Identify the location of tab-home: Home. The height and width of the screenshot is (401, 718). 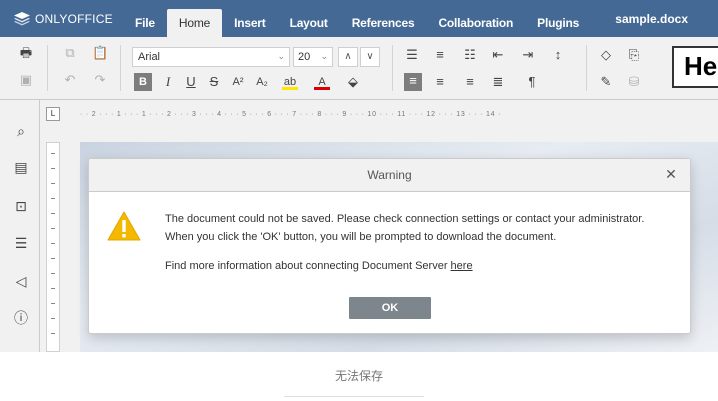
(194, 23).